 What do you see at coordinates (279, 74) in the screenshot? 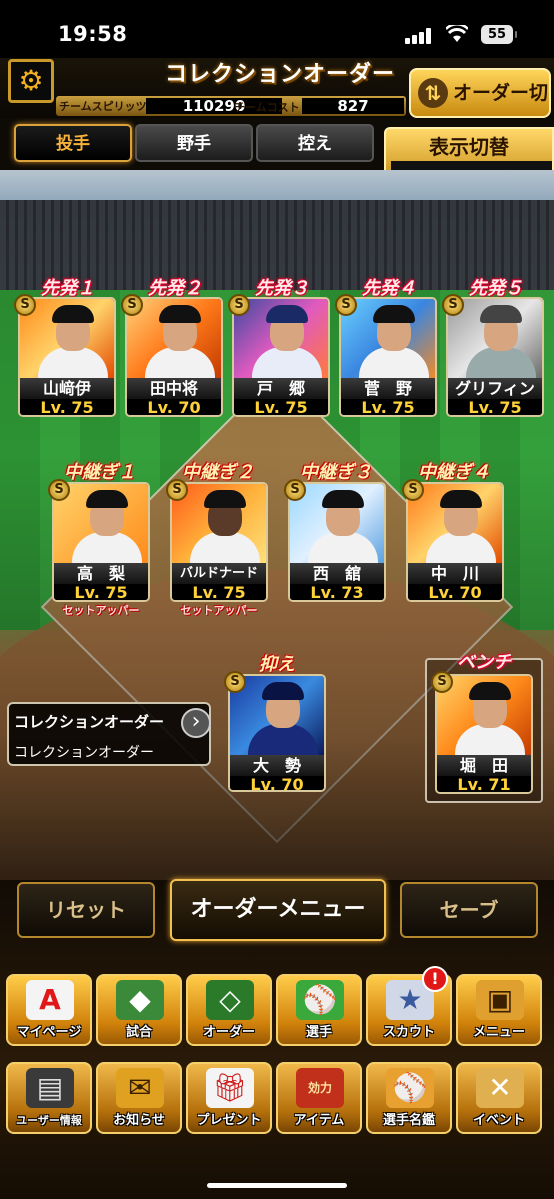
I see `page-title: コレクションオーダー` at bounding box center [279, 74].